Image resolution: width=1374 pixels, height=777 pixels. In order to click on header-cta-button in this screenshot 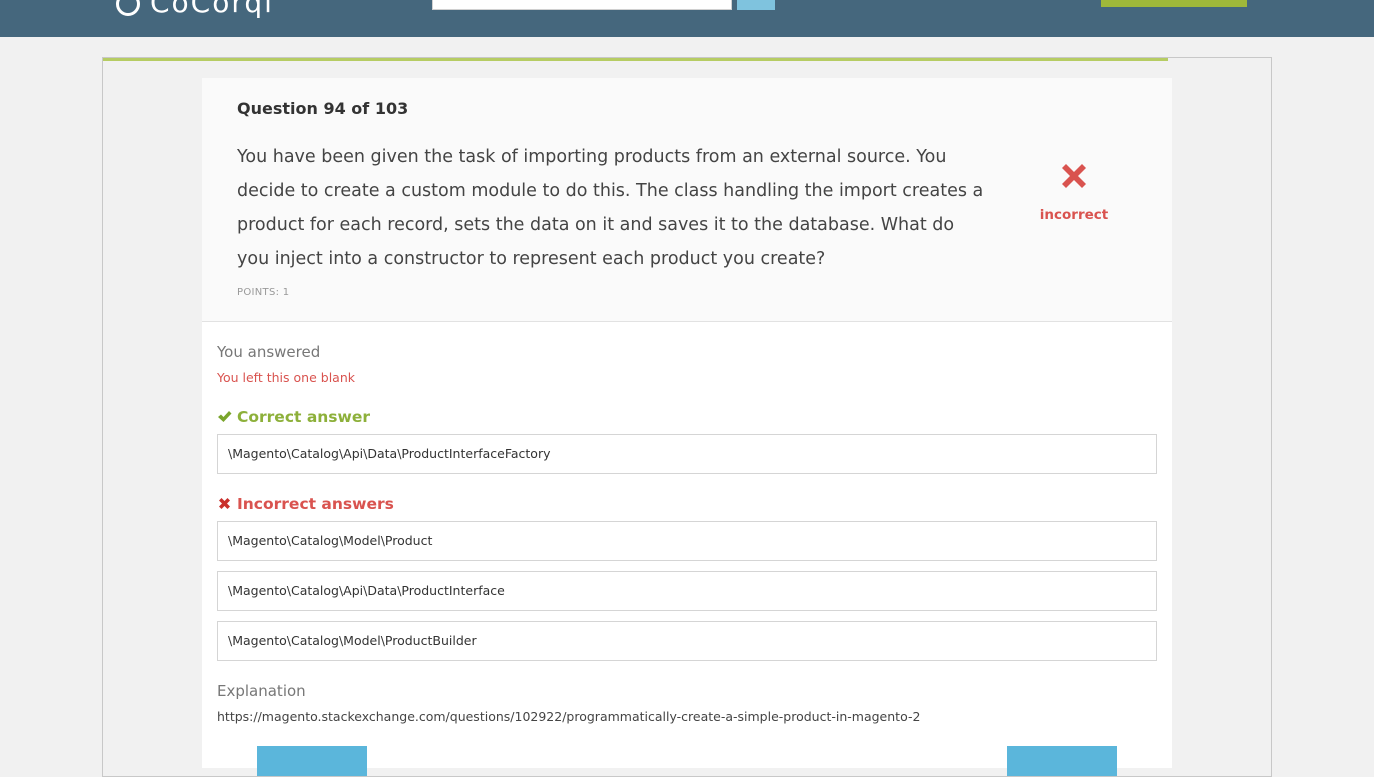, I will do `click(1174, 3)`.